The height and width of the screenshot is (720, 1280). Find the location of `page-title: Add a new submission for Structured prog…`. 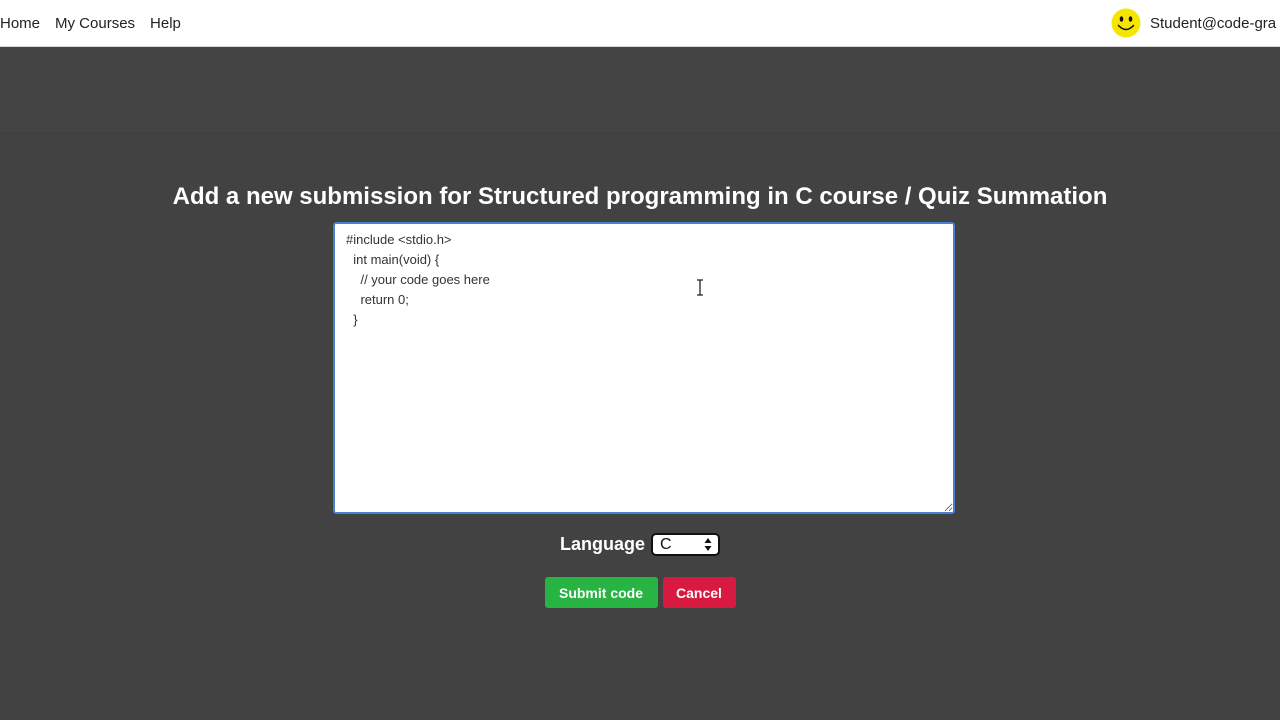

page-title: Add a new submission for Structured prog… is located at coordinates (640, 196).